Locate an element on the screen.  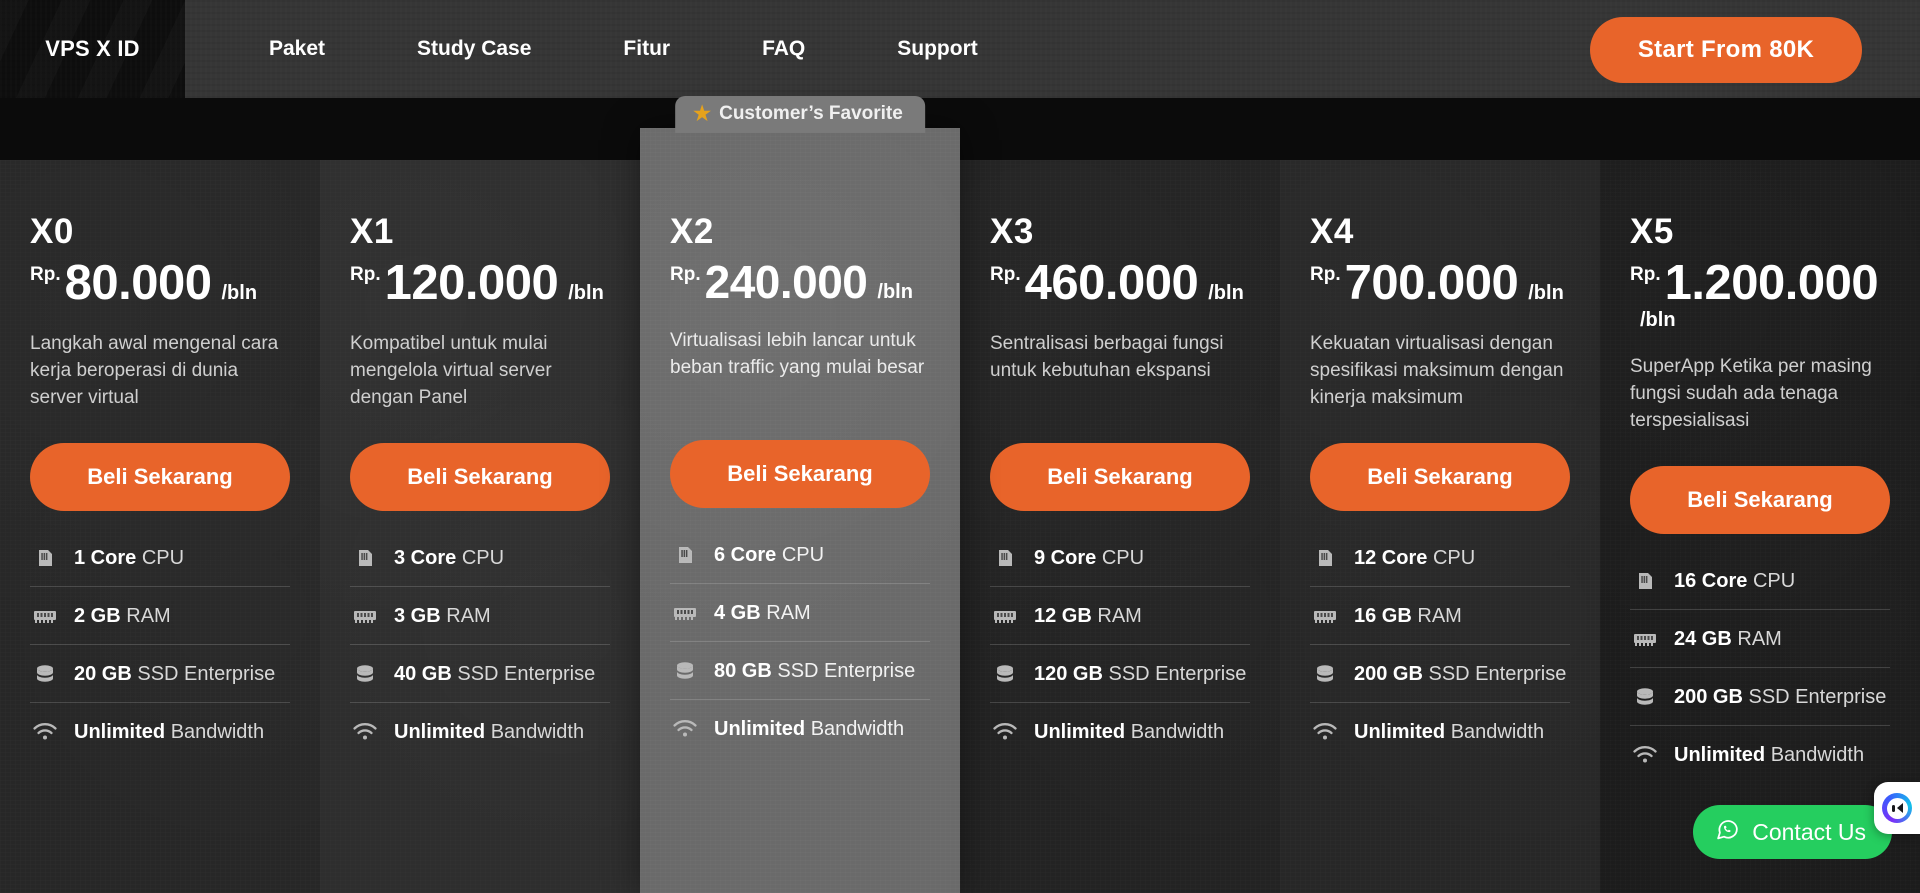
nav-link-paket: Paket is located at coordinates (297, 49).